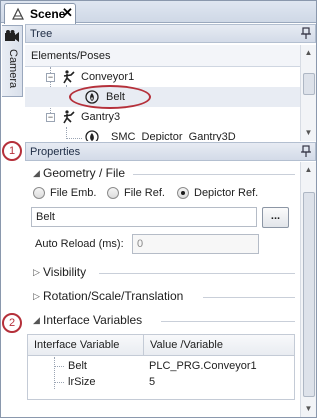 The width and height of the screenshot is (320, 418). What do you see at coordinates (162, 117) in the screenshot?
I see `tree-item-gantry3: − Gantry3` at bounding box center [162, 117].